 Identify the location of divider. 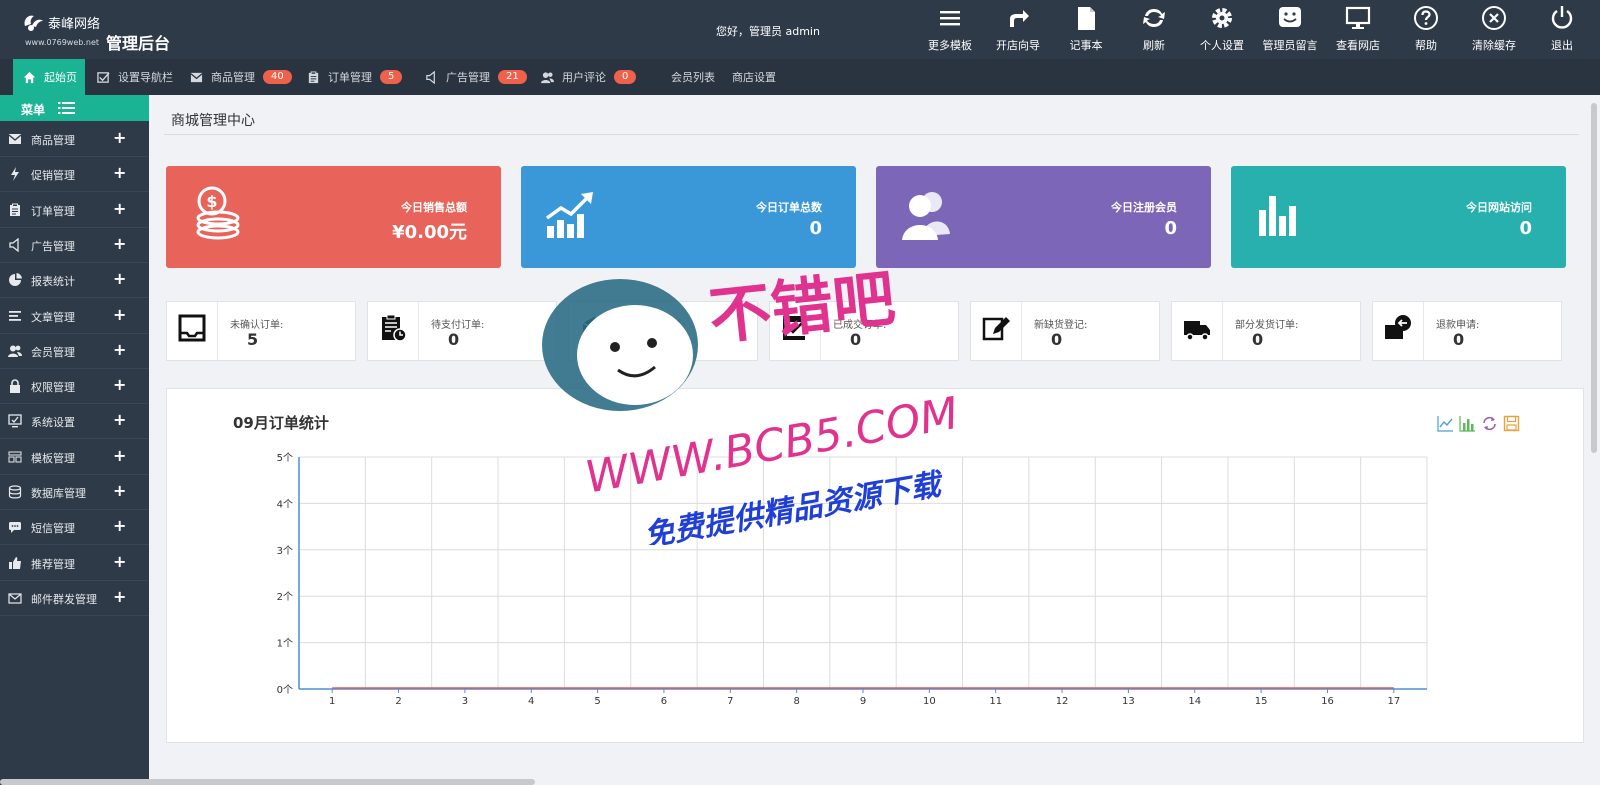
(1222, 331).